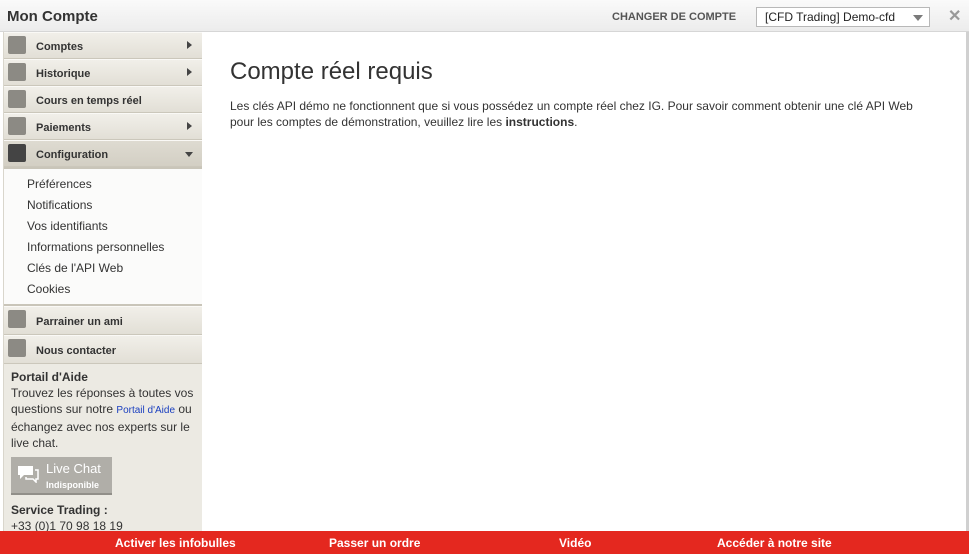  I want to click on submenu-item-preferences: Préférences, so click(103, 184).